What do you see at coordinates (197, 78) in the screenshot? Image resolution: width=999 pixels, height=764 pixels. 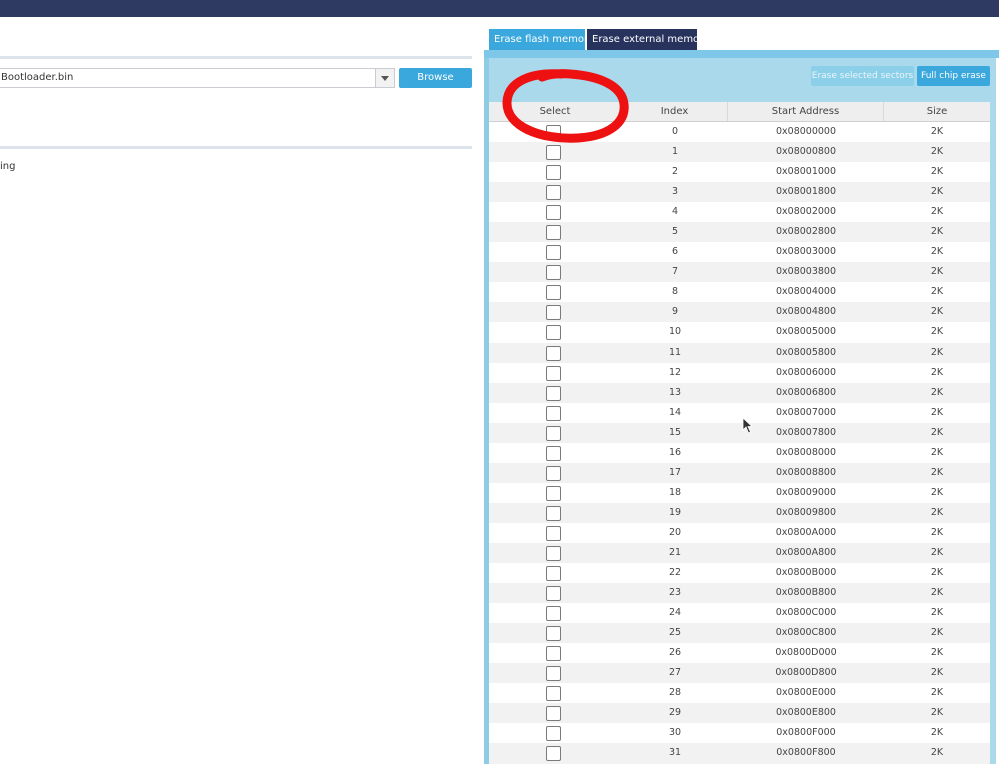 I see `file-path-combobox: Bootloader.bin` at bounding box center [197, 78].